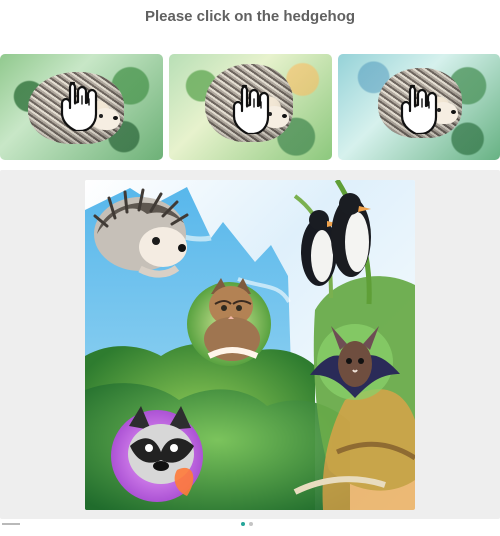 The image size is (500, 536). Describe the element at coordinates (324, 252) in the screenshot. I see `penguin-target` at that location.